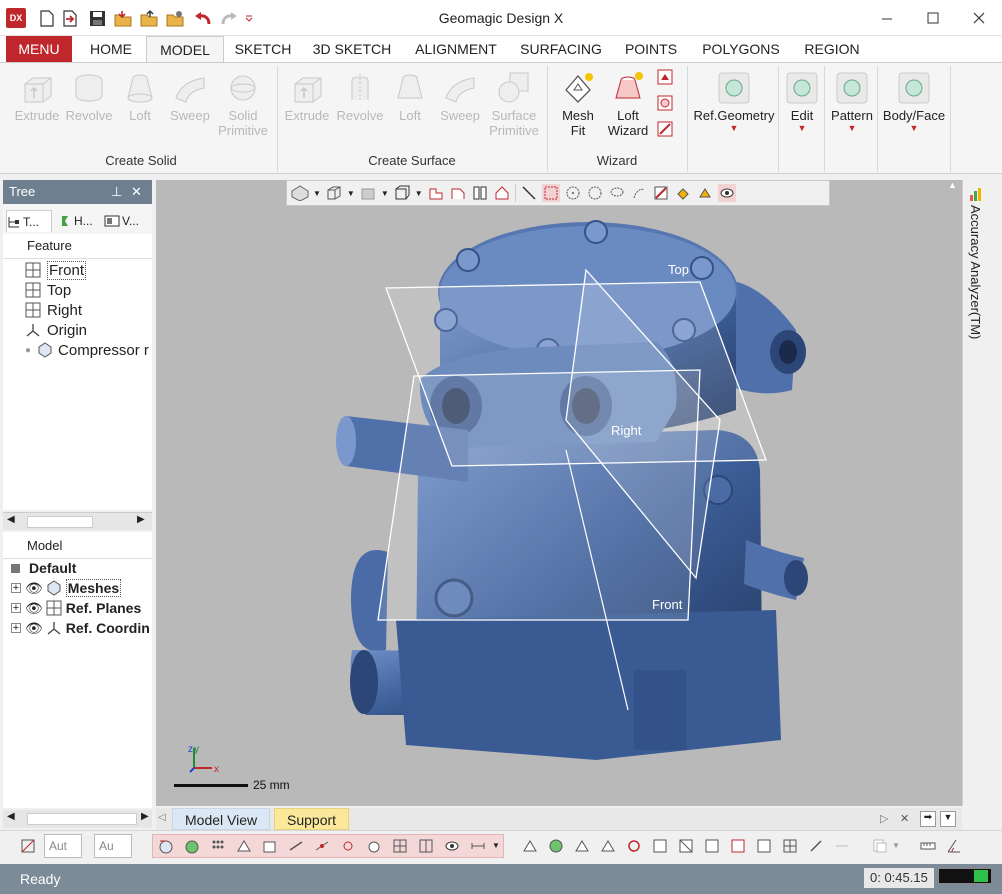 The height and width of the screenshot is (894, 1002). Describe the element at coordinates (852, 103) in the screenshot. I see `pattern-button: Pattern ▼` at that location.